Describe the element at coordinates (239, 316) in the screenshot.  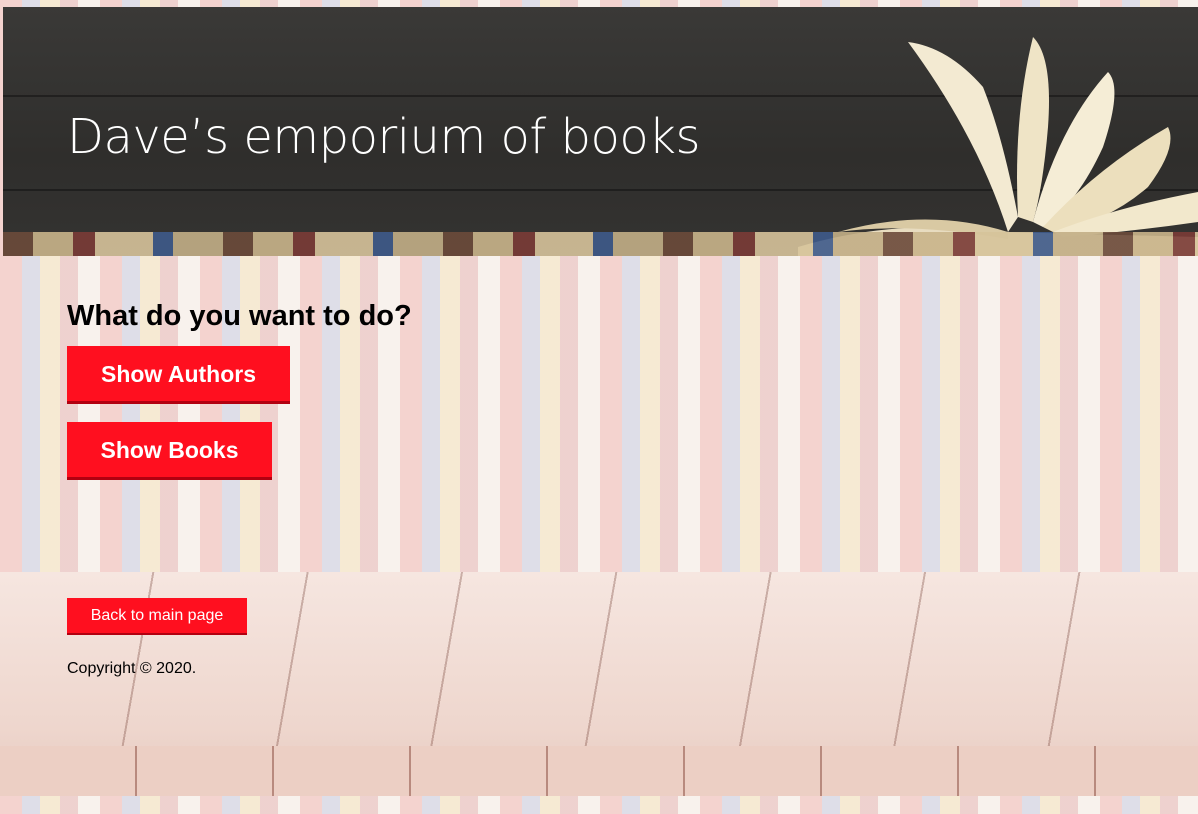
I see `page-question: What do you want to do?` at that location.